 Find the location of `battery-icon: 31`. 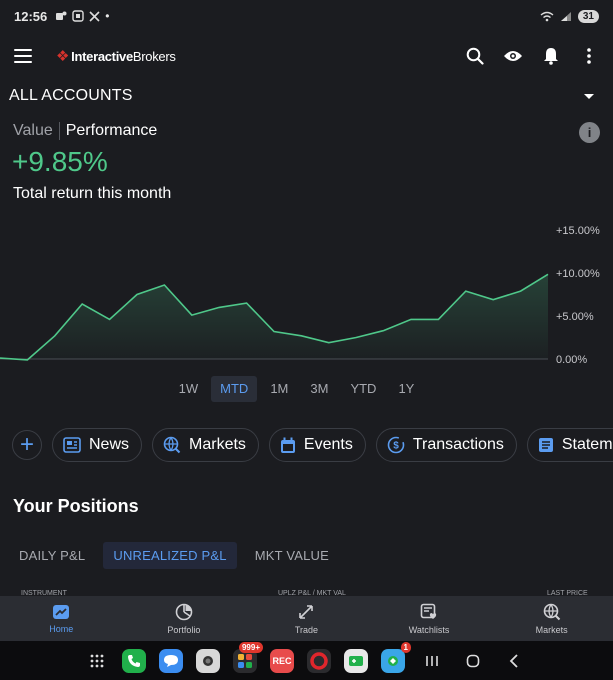

battery-icon: 31 is located at coordinates (588, 16).